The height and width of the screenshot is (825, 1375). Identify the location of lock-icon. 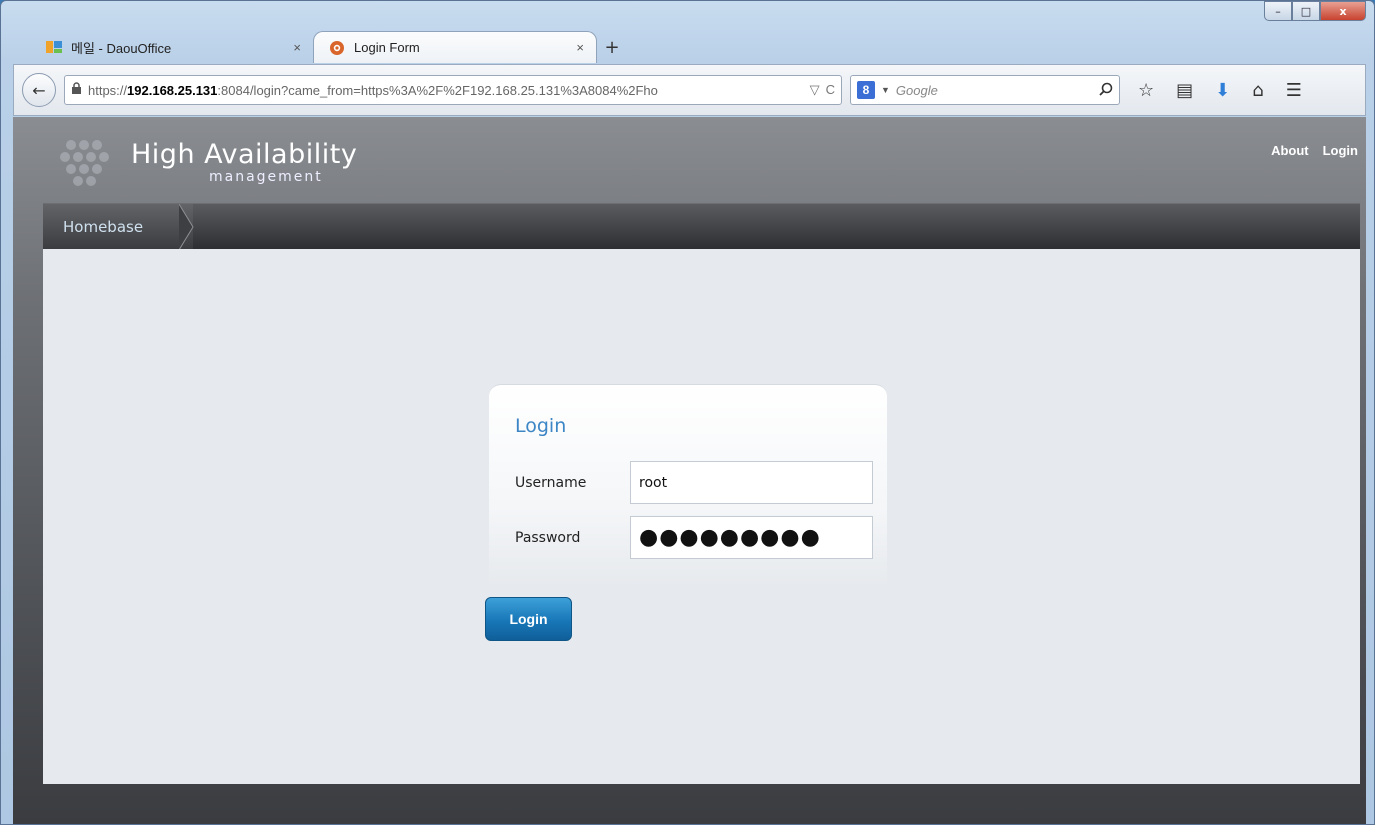
(76, 90).